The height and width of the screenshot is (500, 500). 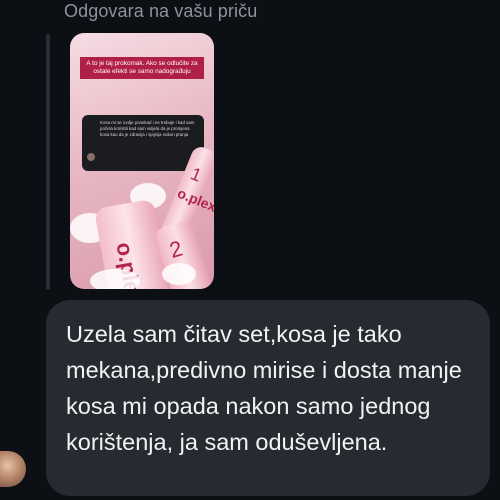 I want to click on reply-context-label: Odgovara na vašu priču, so click(x=161, y=11).